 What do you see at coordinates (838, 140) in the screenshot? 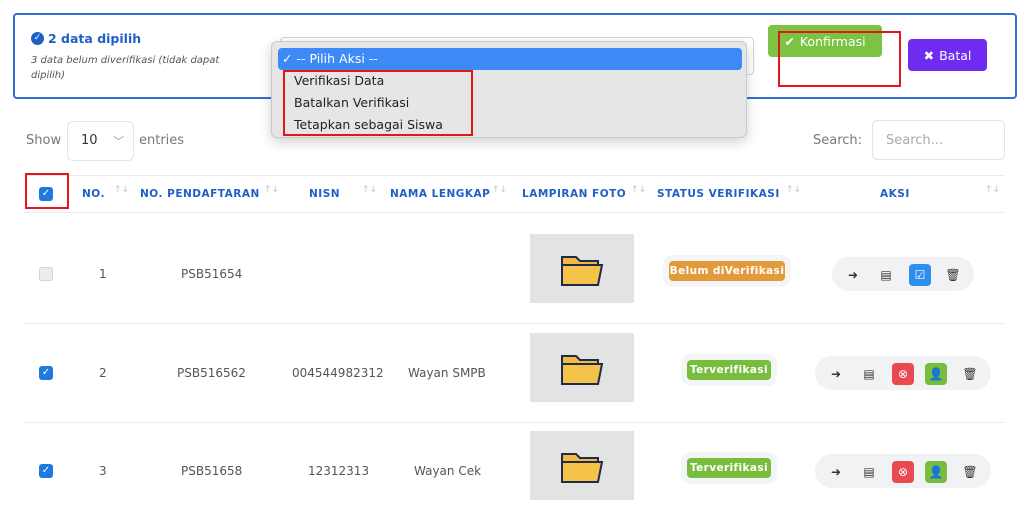
I see `search-label: Search:` at bounding box center [838, 140].